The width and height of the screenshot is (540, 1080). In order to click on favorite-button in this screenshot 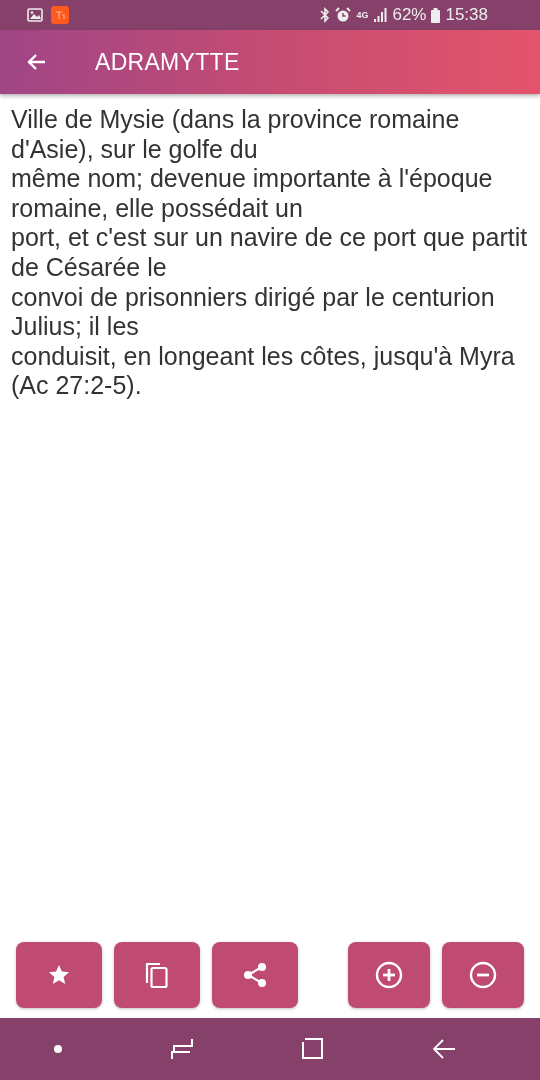, I will do `click(59, 975)`.